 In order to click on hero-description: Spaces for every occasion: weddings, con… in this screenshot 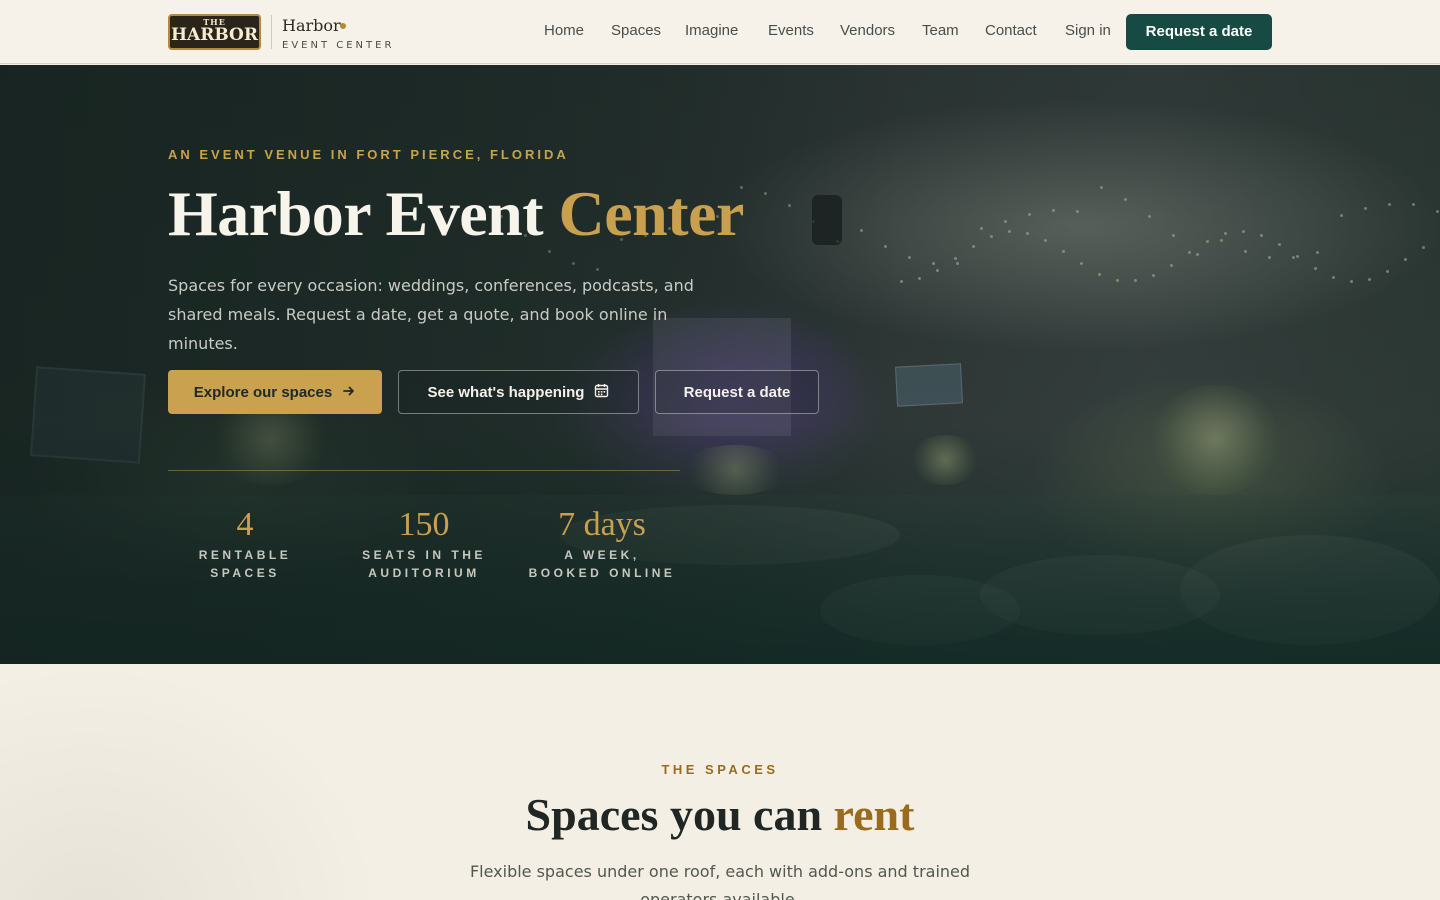, I will do `click(431, 314)`.